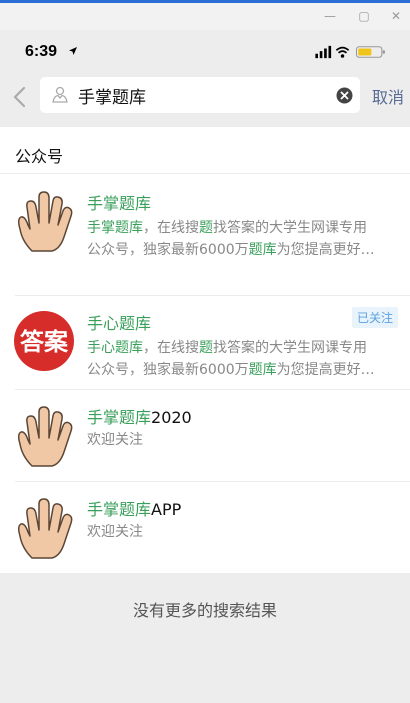 The image size is (410, 703). I want to click on account-name: 手掌题库2020, so click(139, 417).